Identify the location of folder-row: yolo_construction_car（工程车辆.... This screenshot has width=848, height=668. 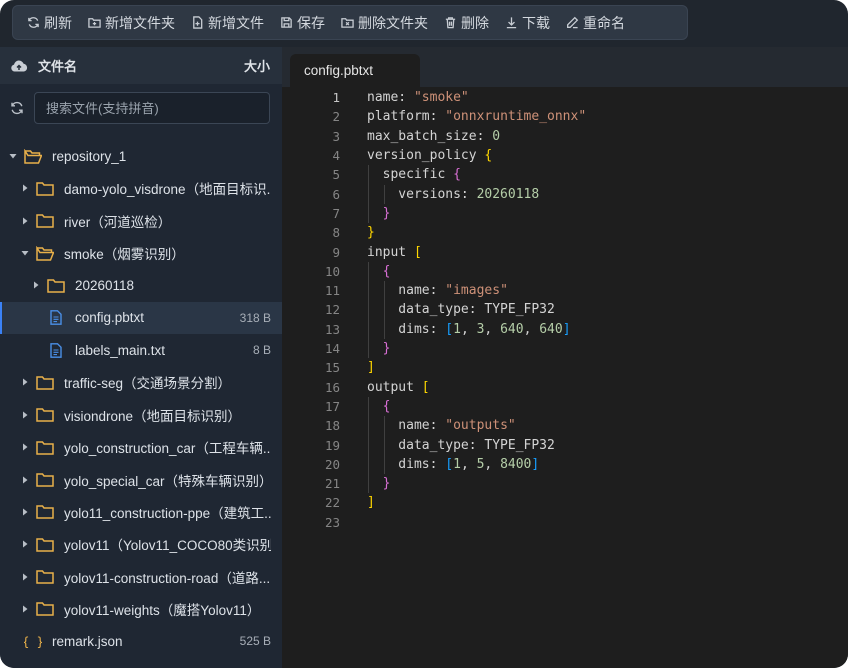
(141, 447).